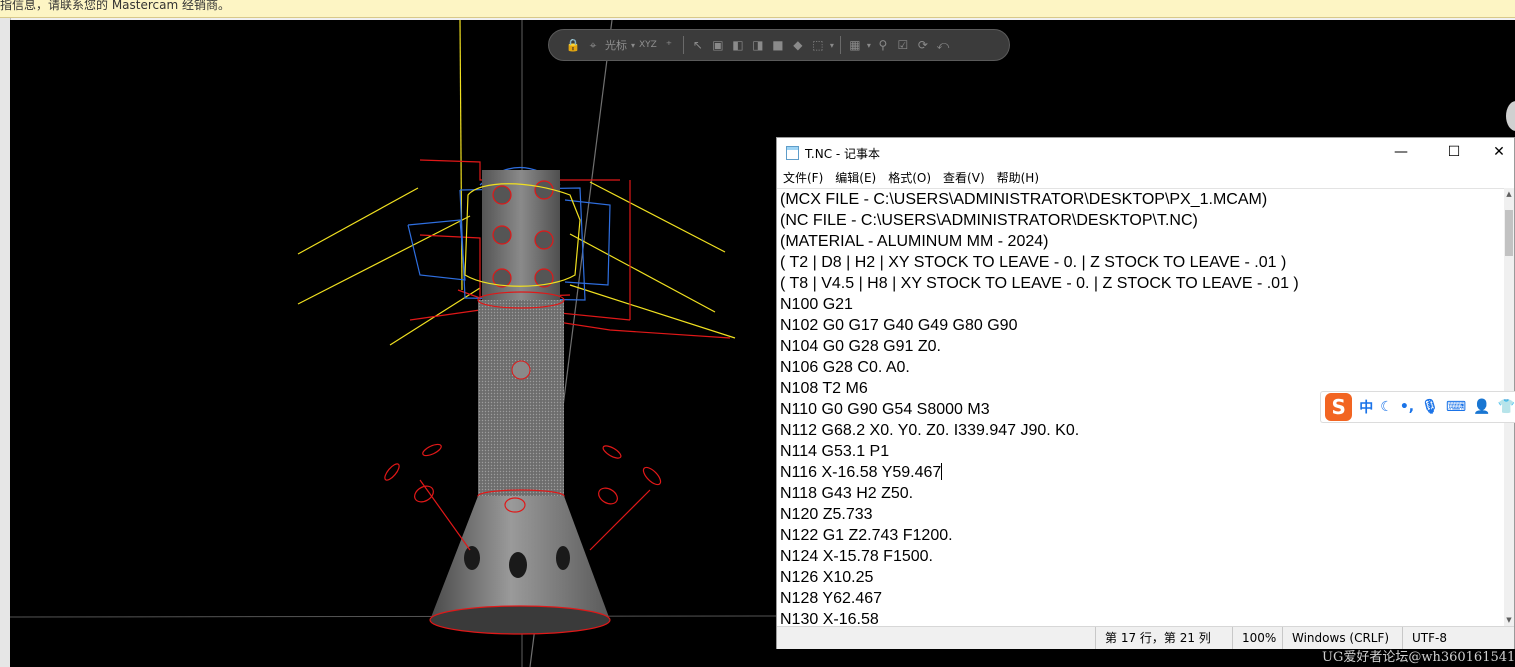 The image size is (1515, 667). Describe the element at coordinates (798, 45) in the screenshot. I see `shaded-cube-icon: ◆` at that location.